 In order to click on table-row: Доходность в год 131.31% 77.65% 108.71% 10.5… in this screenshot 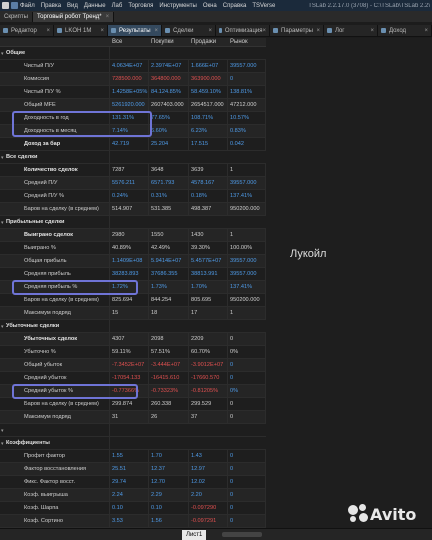, I will do `click(133, 118)`.